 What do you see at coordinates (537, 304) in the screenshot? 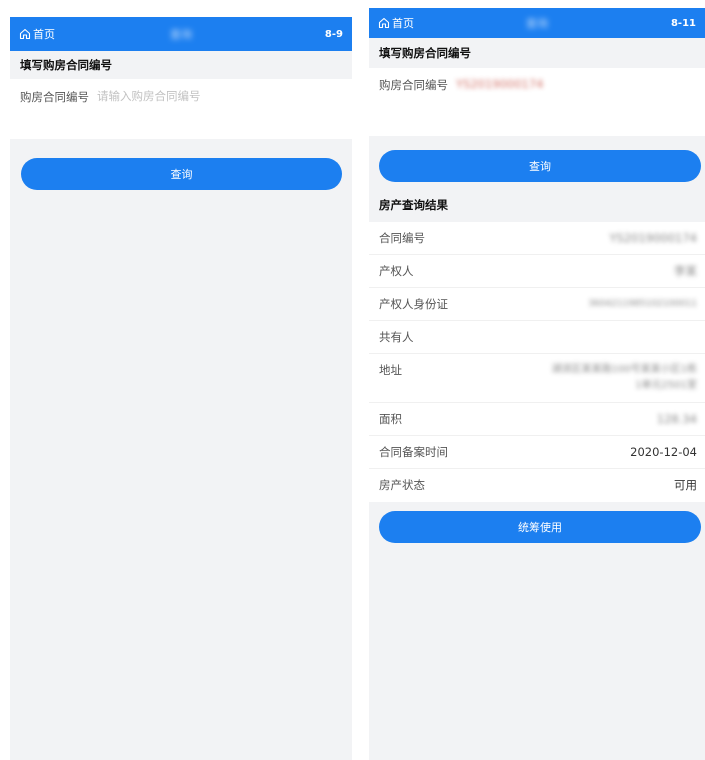
I see `result-row-owner-id: 产权人身份证 3604211985102100011` at bounding box center [537, 304].